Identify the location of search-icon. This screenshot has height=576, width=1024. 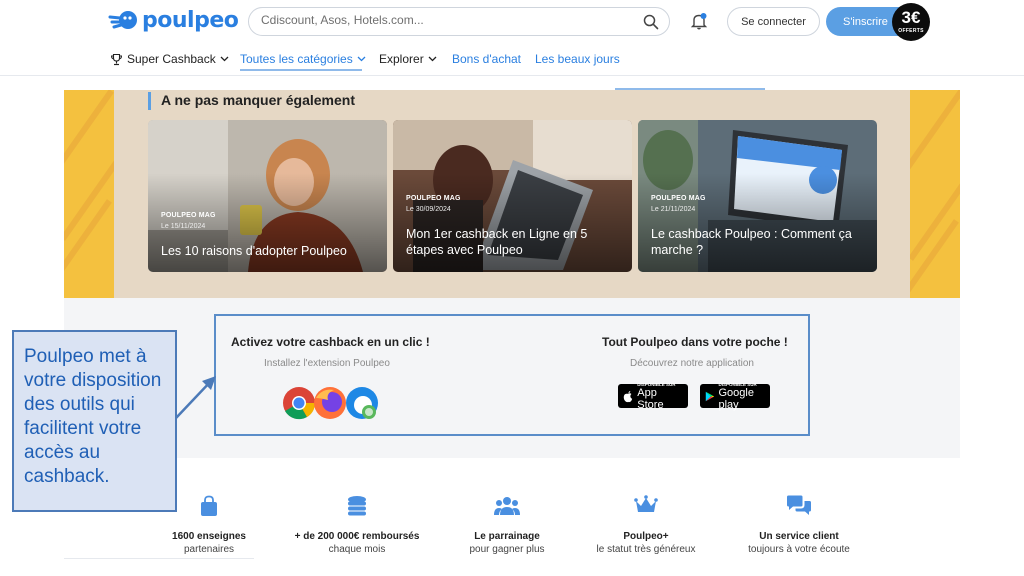
(651, 22).